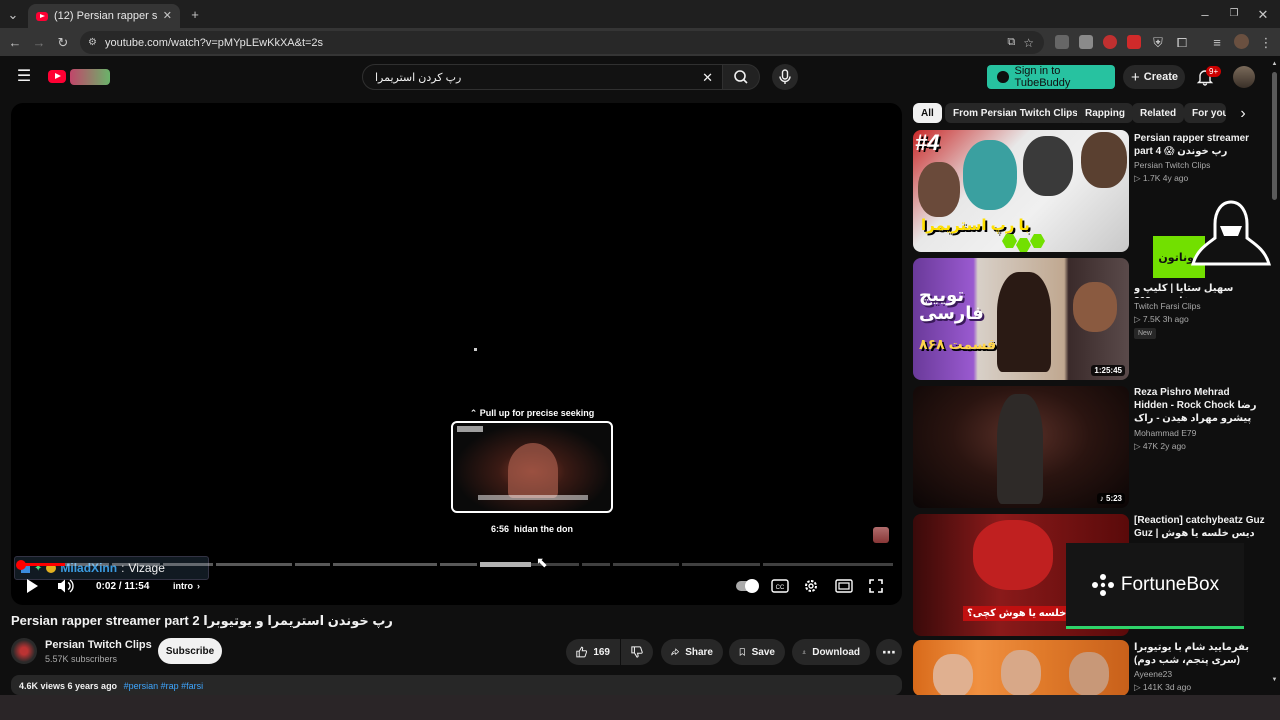 The width and height of the screenshot is (1280, 720). What do you see at coordinates (1089, 674) in the screenshot?
I see `rec5-person` at bounding box center [1089, 674].